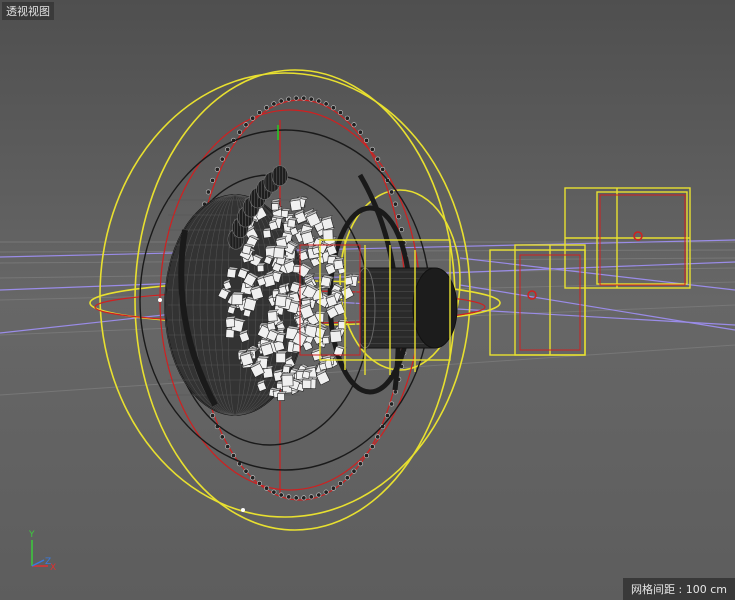 This screenshot has height=600, width=735. What do you see at coordinates (47, 551) in the screenshot?
I see `axis-gizmo: Y X Z` at bounding box center [47, 551].